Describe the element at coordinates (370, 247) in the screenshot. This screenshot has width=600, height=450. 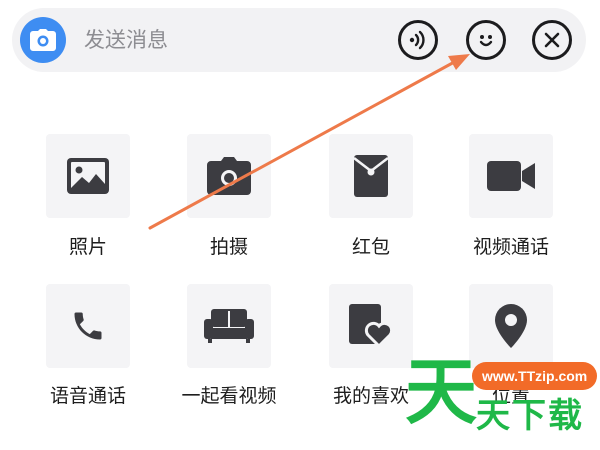
I see `red-packet-label: 红包` at that location.